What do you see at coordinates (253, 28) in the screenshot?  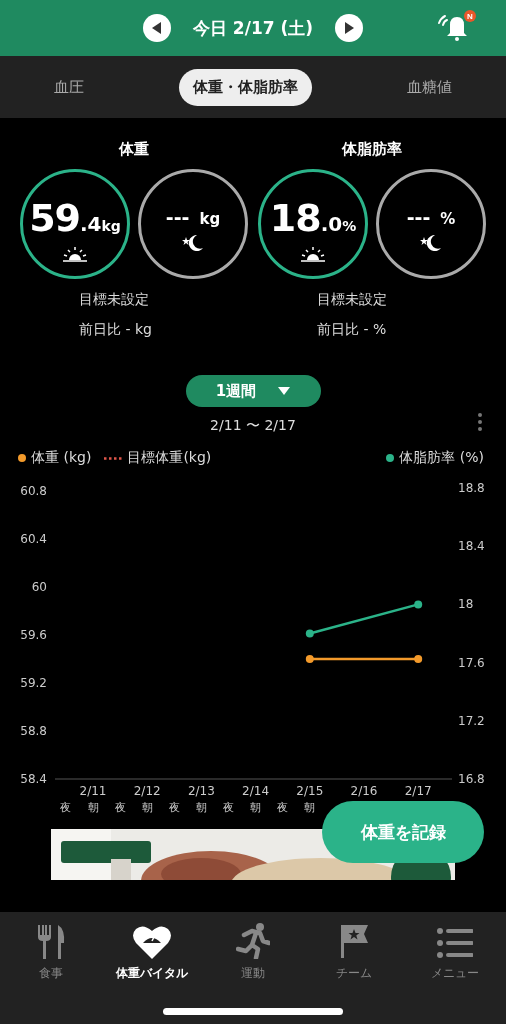 I see `current-date: 今日 2/17 (土)` at bounding box center [253, 28].